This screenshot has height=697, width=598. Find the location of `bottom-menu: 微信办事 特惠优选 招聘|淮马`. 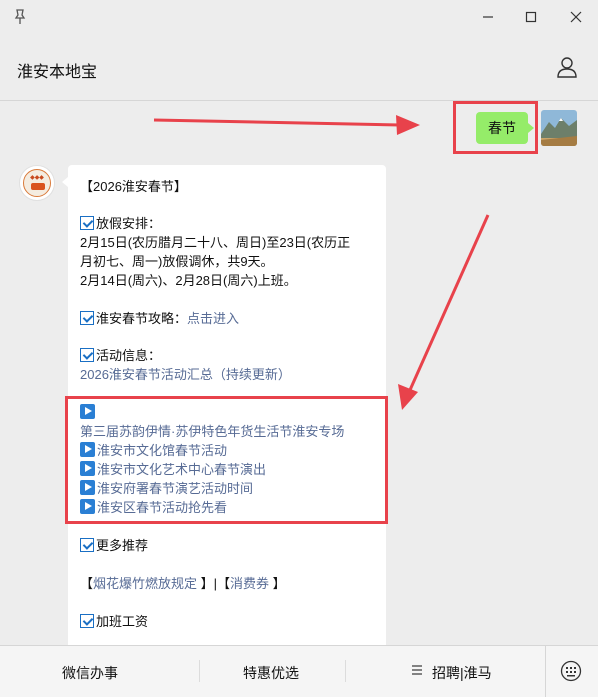

bottom-menu: 微信办事 特惠优选 招聘|淮马 is located at coordinates (299, 671).